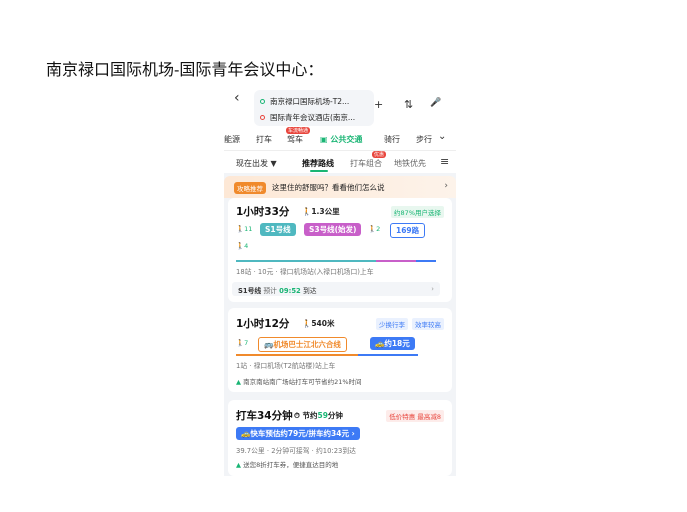 This screenshot has height=512, width=687. What do you see at coordinates (263, 324) in the screenshot?
I see `route-duration: 1小时12分` at bounding box center [263, 324].